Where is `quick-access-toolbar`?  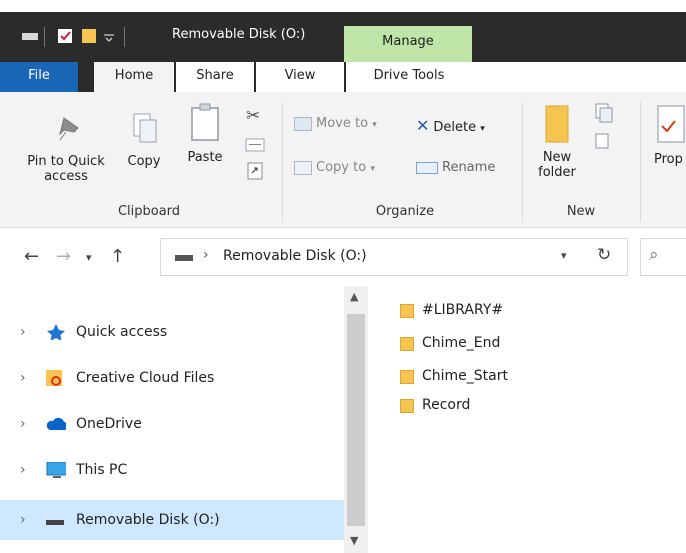
quick-access-toolbar is located at coordinates (92, 37).